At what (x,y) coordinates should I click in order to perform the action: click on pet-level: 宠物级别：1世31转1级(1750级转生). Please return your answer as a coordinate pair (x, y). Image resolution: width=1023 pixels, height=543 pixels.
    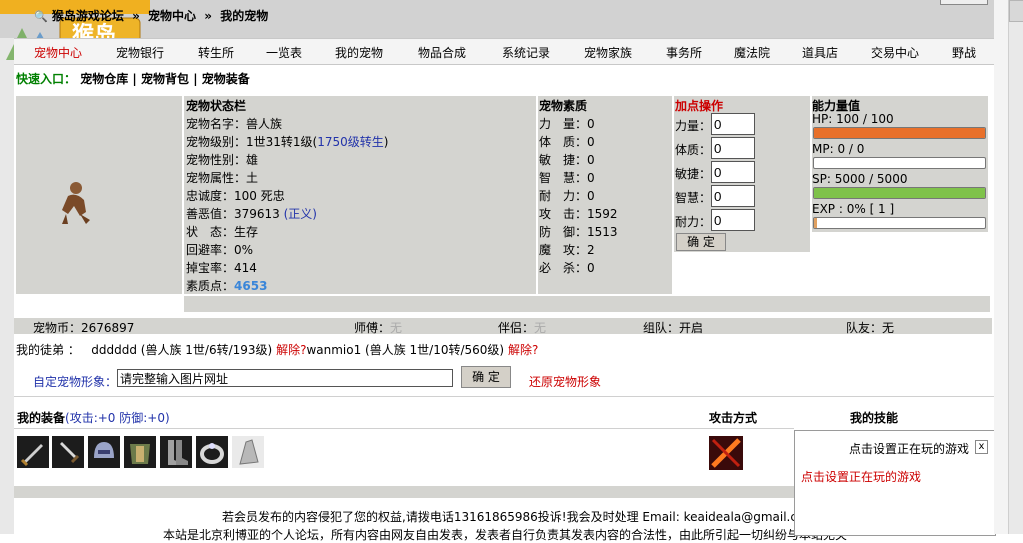
    Looking at the image, I should click on (287, 141).